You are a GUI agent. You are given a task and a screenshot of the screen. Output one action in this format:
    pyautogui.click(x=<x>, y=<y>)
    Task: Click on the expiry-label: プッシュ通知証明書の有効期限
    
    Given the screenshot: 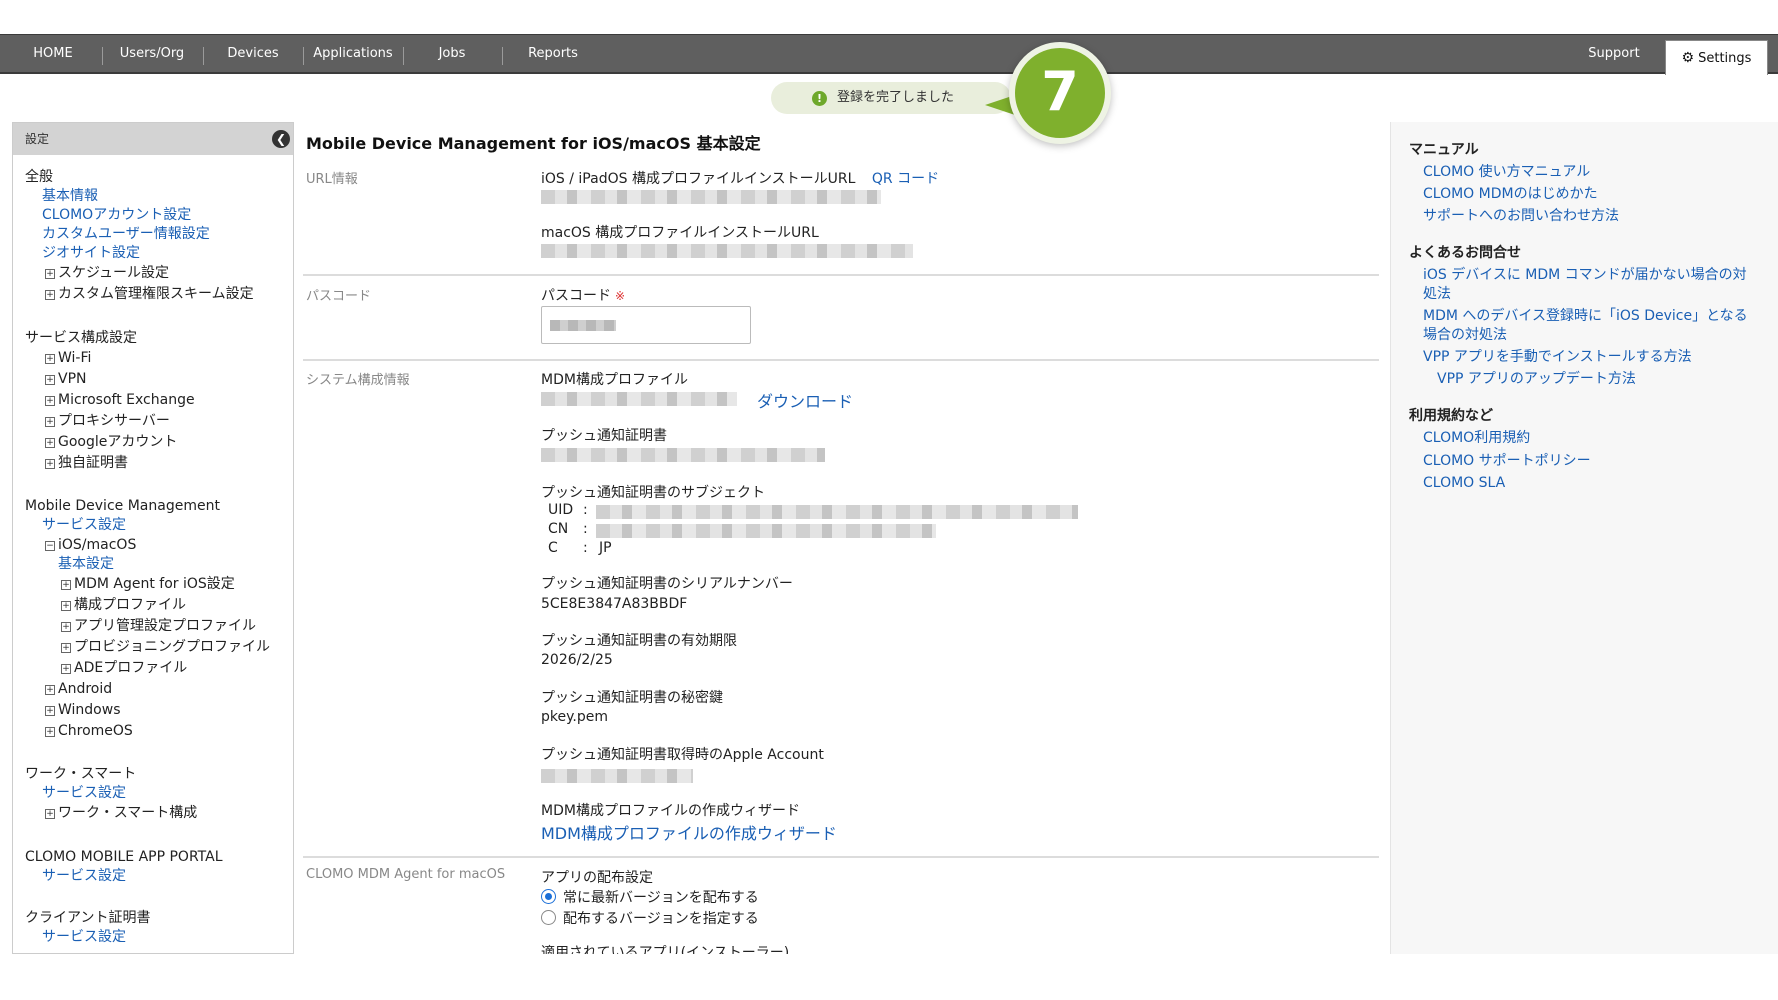 What is the action you would take?
    pyautogui.click(x=639, y=641)
    